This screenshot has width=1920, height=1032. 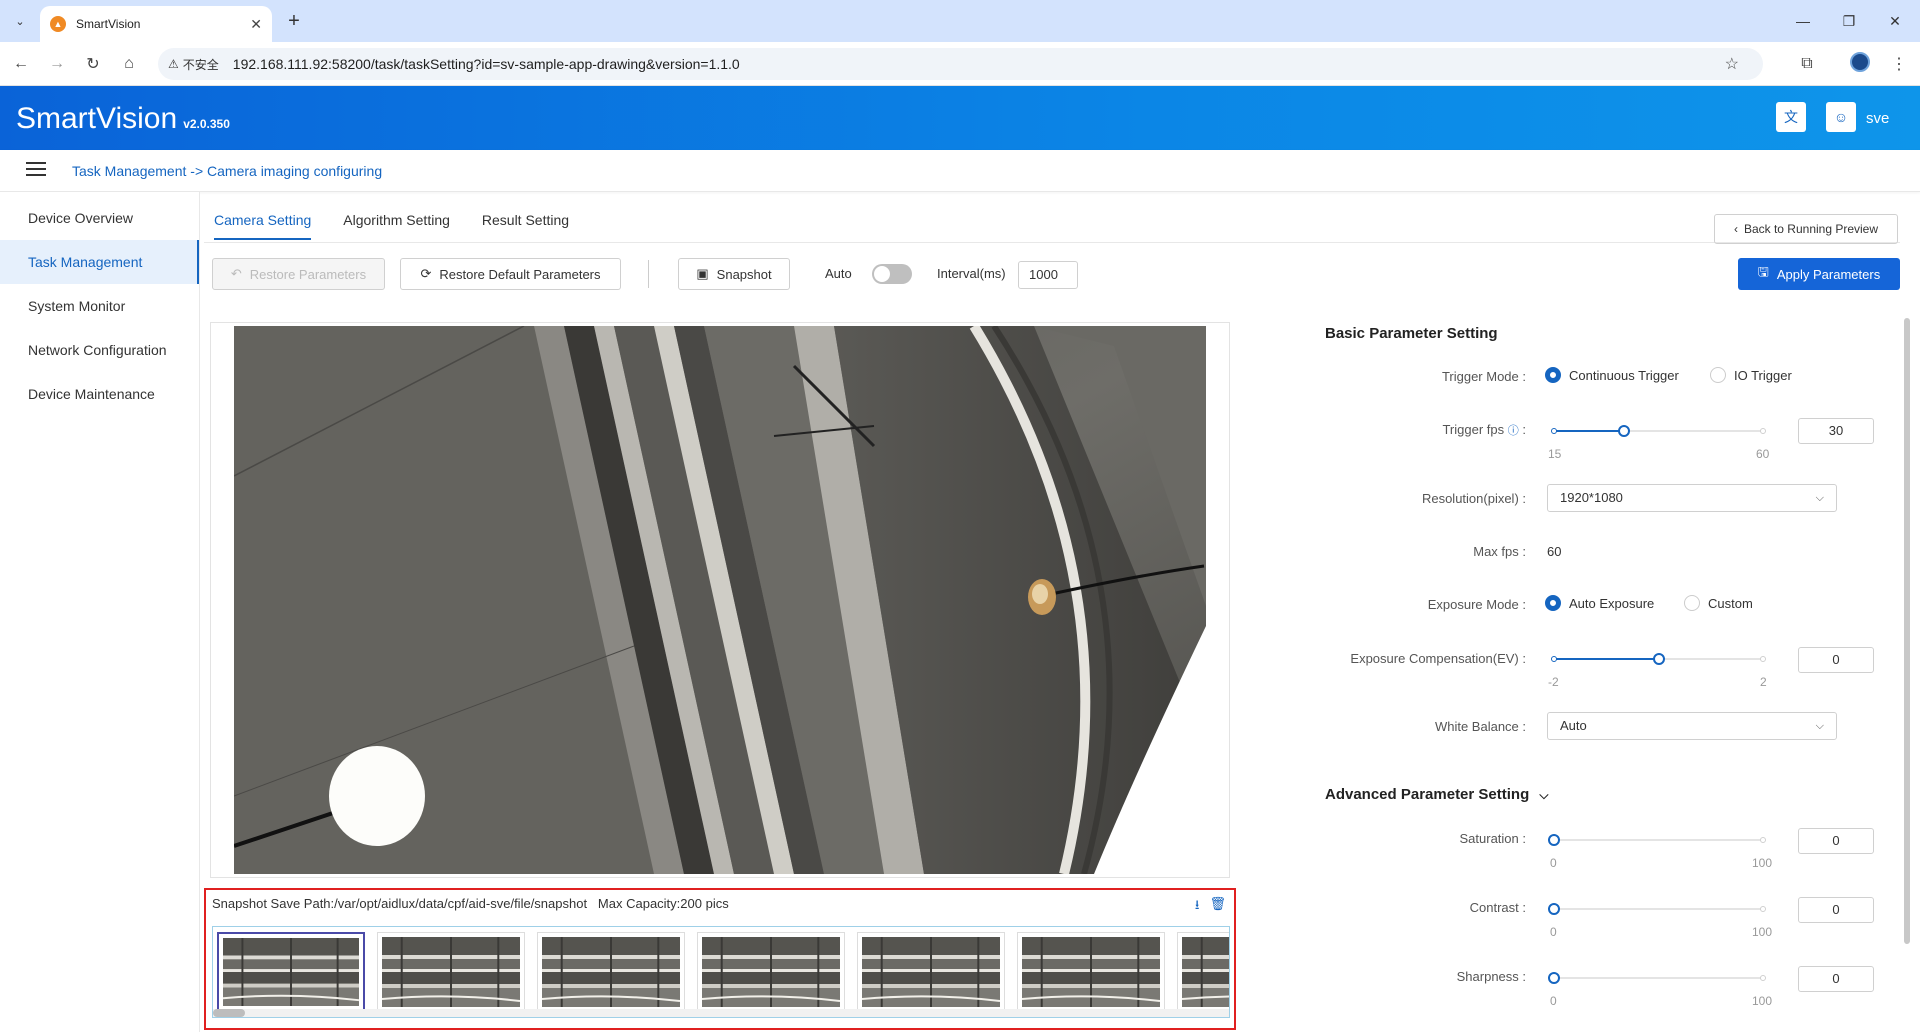 I want to click on new-tab-icon: +, so click(x=294, y=21).